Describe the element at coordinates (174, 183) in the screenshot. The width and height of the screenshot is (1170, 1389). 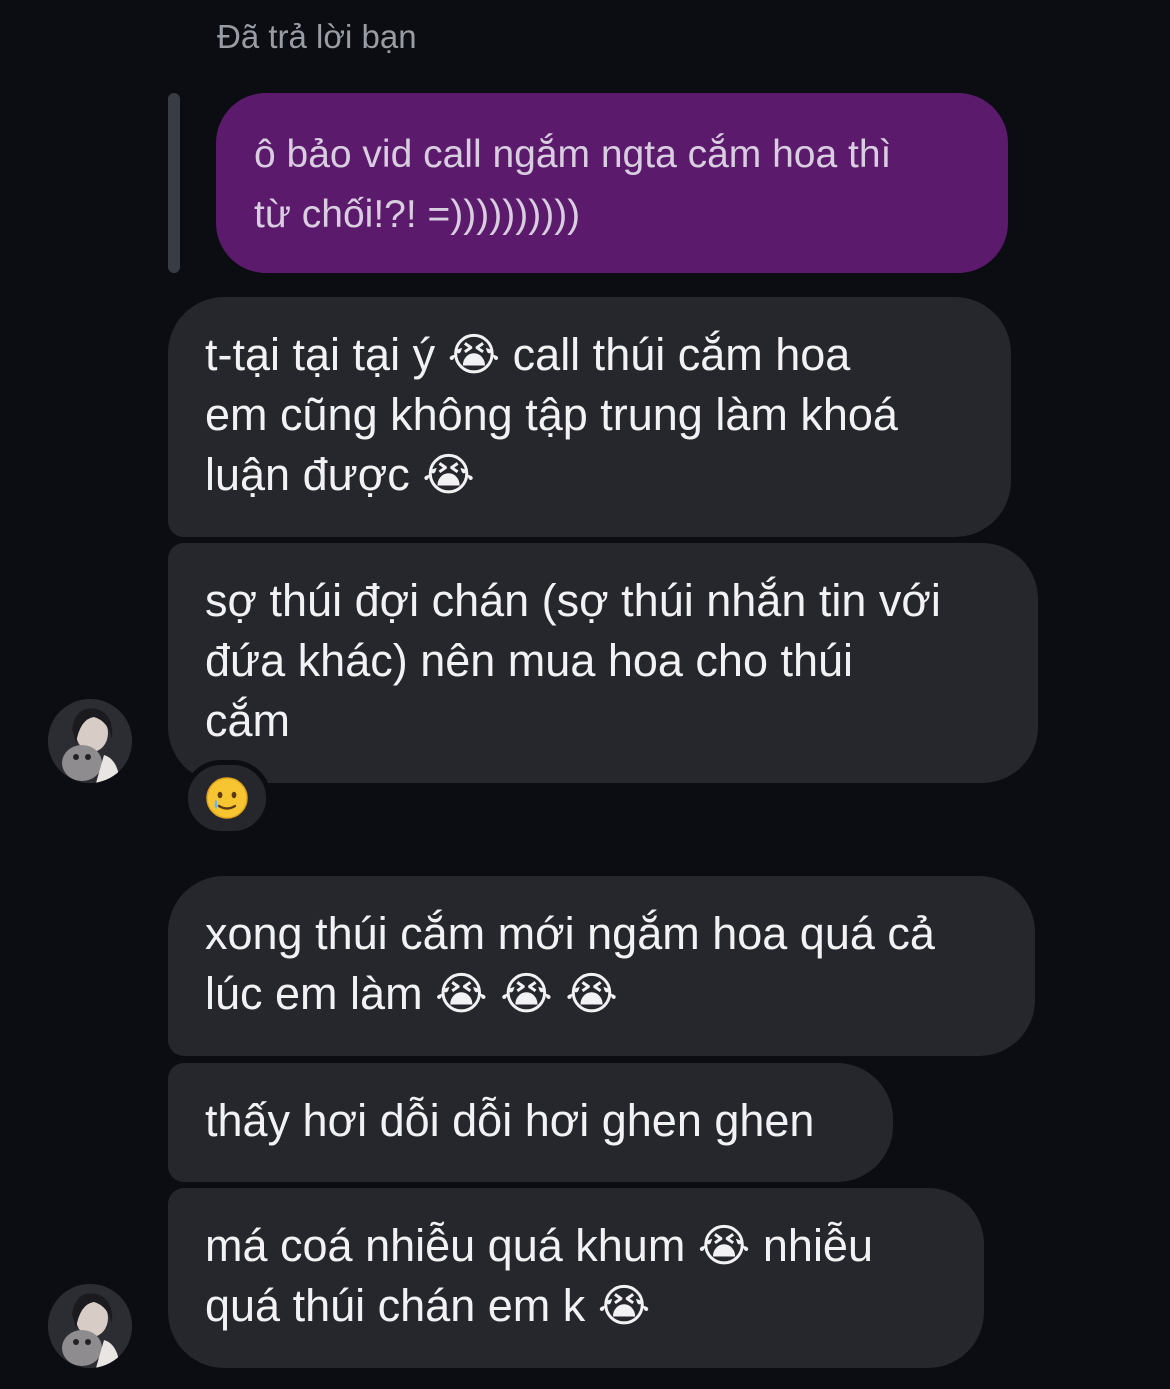
I see `reply-indicator-bar` at that location.